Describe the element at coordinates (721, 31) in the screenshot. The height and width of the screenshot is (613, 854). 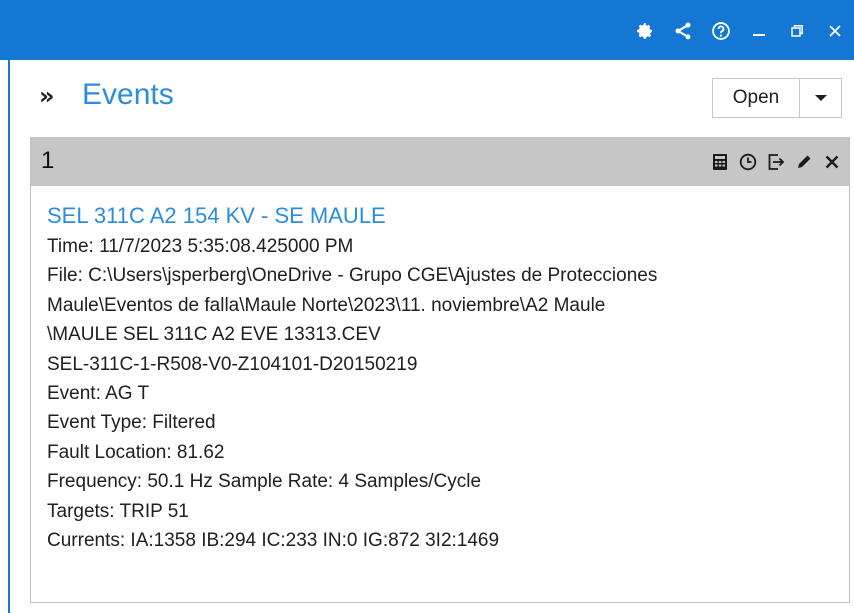
I see `help-icon` at that location.